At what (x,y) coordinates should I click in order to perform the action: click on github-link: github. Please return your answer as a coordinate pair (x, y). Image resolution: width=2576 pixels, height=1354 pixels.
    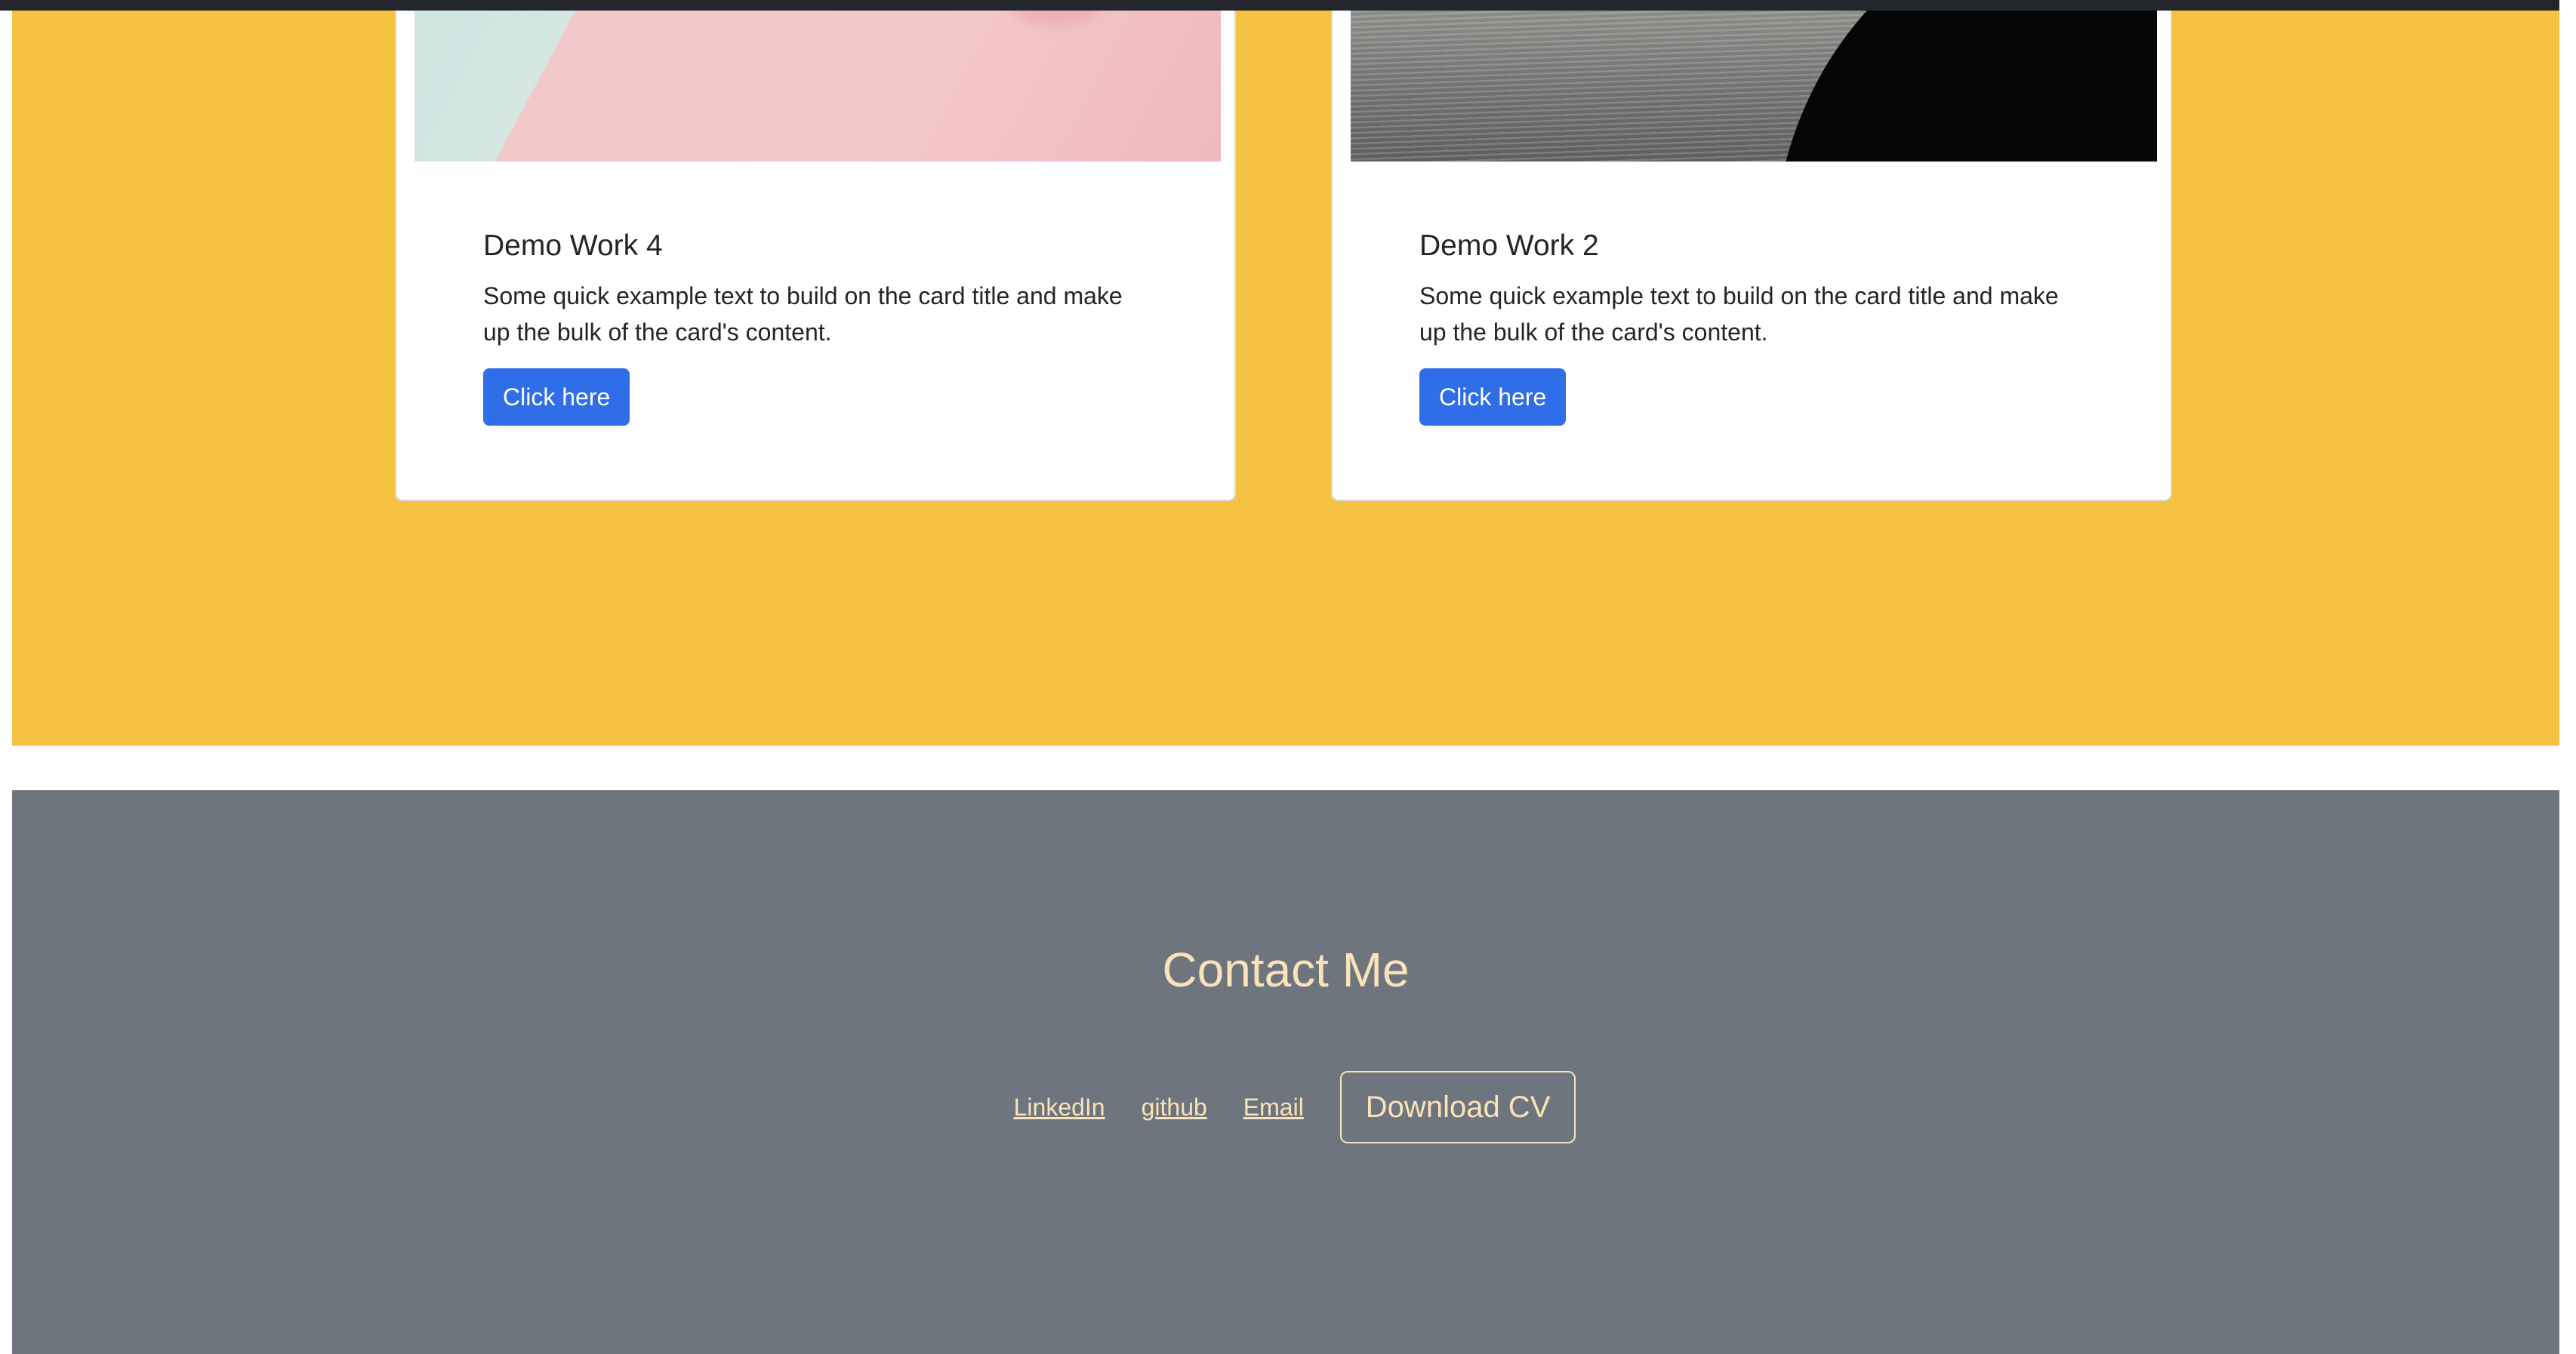
    Looking at the image, I should click on (1174, 1108).